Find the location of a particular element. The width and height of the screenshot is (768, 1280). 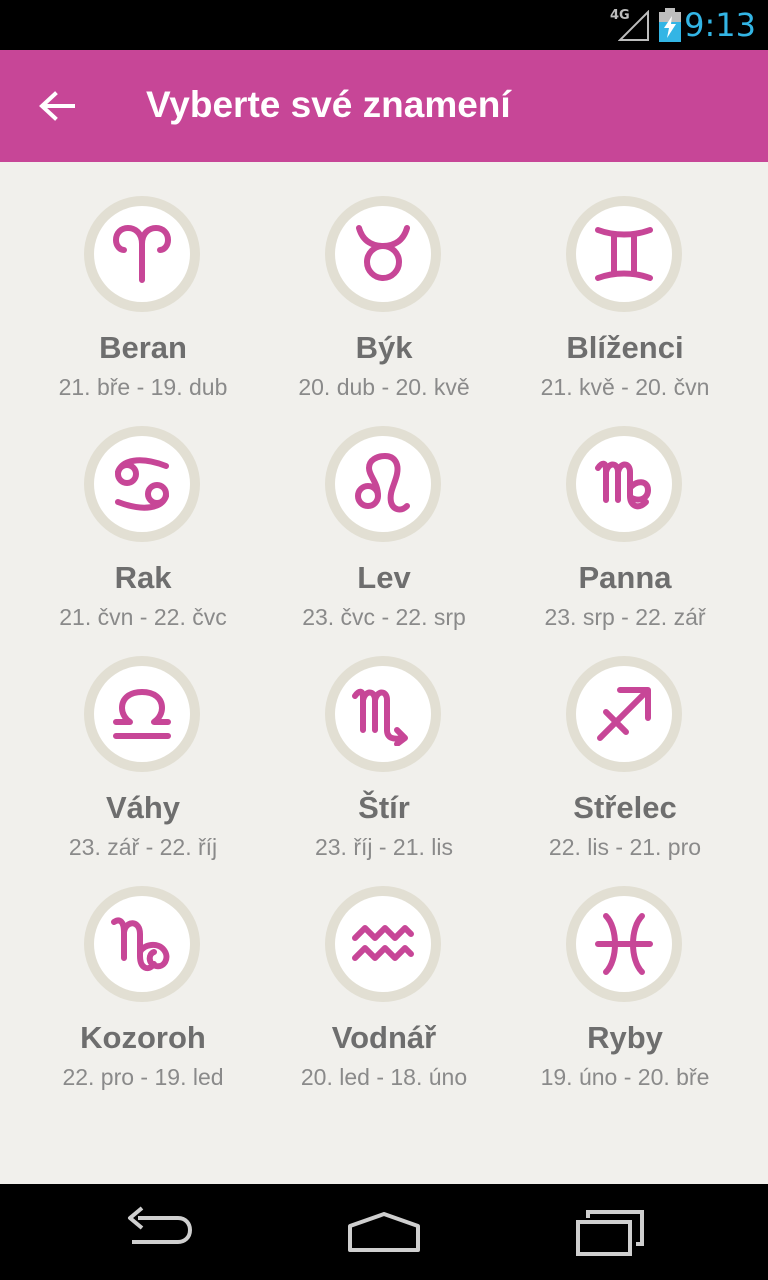

sign-item-byk: Býk 20. dub - 20. kvě is located at coordinates (369, 281).